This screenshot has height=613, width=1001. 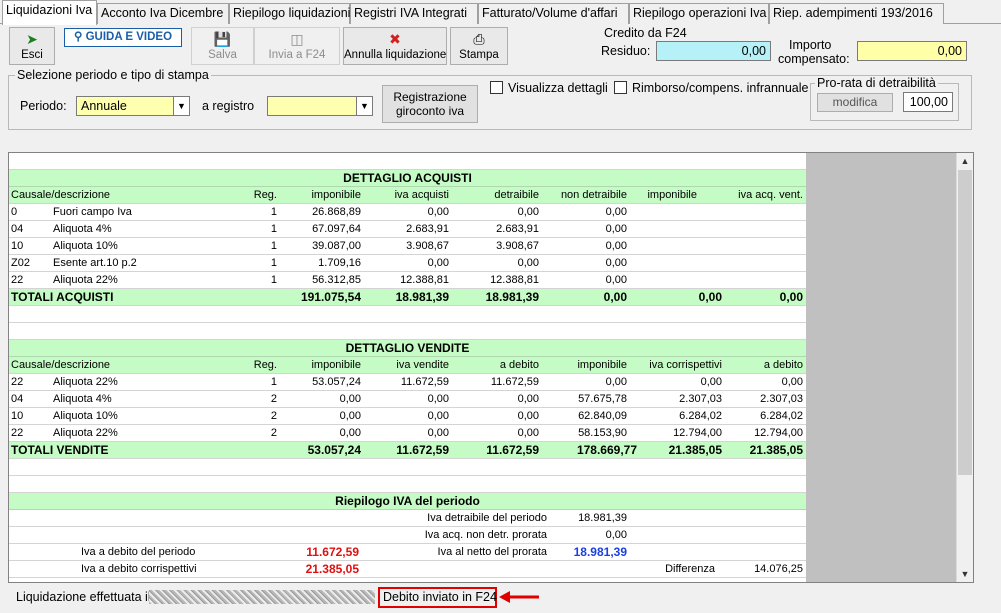 What do you see at coordinates (228, 106) in the screenshot?
I see `registro-label: a registro` at bounding box center [228, 106].